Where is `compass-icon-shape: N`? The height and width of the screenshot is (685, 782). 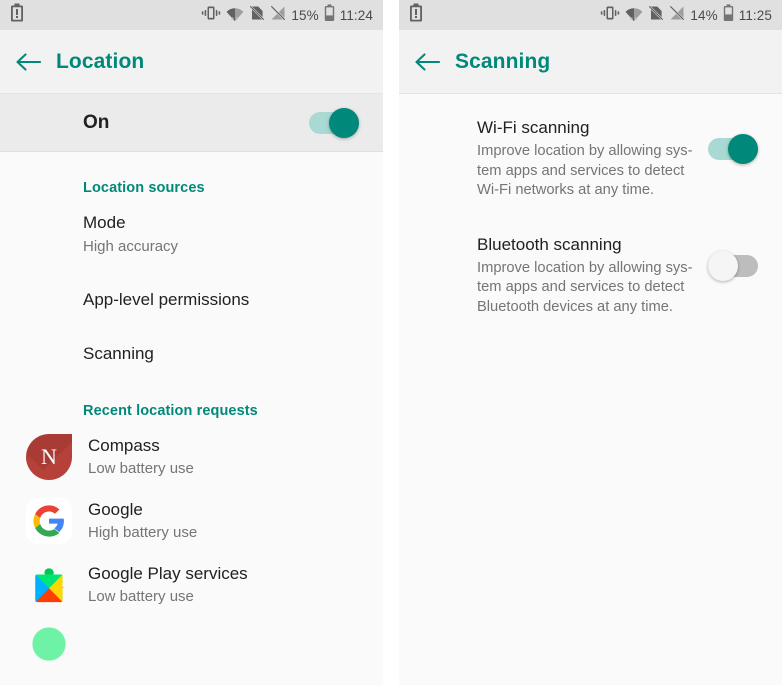 compass-icon-shape: N is located at coordinates (49, 457).